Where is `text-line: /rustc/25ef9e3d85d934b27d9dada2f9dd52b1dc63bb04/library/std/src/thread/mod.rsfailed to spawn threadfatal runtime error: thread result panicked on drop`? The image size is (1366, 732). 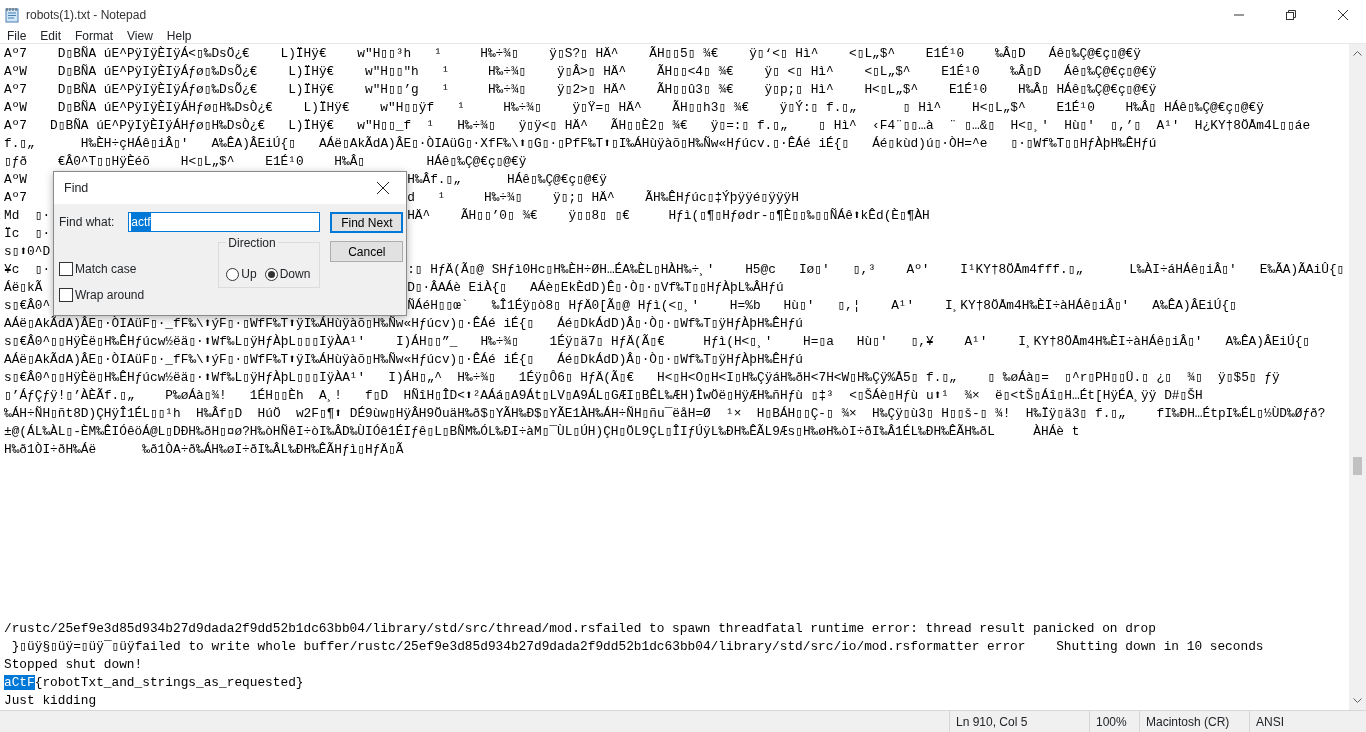
text-line: /rustc/25ef9e3d85d934b27d9dada2f9dd52b1dc63bb04/library/std/src/thread/mod.rsfailed to spawn threadfatal runtime error: thread result panicked on drop is located at coordinates (580, 628).